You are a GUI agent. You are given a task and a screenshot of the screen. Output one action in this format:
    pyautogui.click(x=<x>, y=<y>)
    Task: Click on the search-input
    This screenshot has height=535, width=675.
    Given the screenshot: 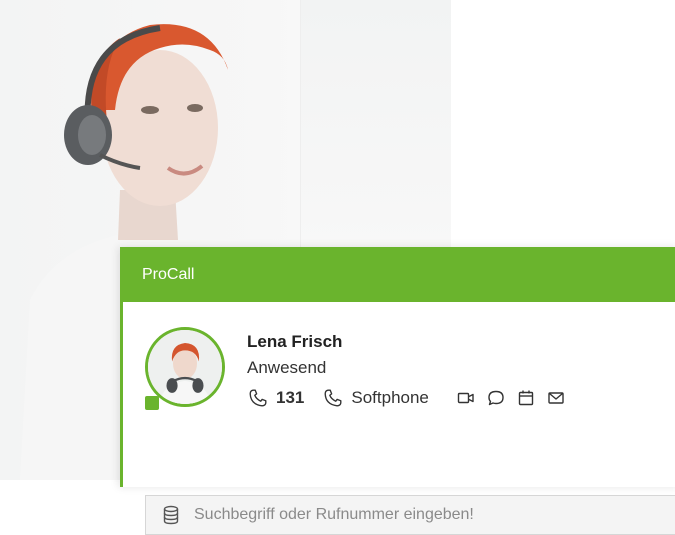 What is the action you would take?
    pyautogui.click(x=414, y=515)
    